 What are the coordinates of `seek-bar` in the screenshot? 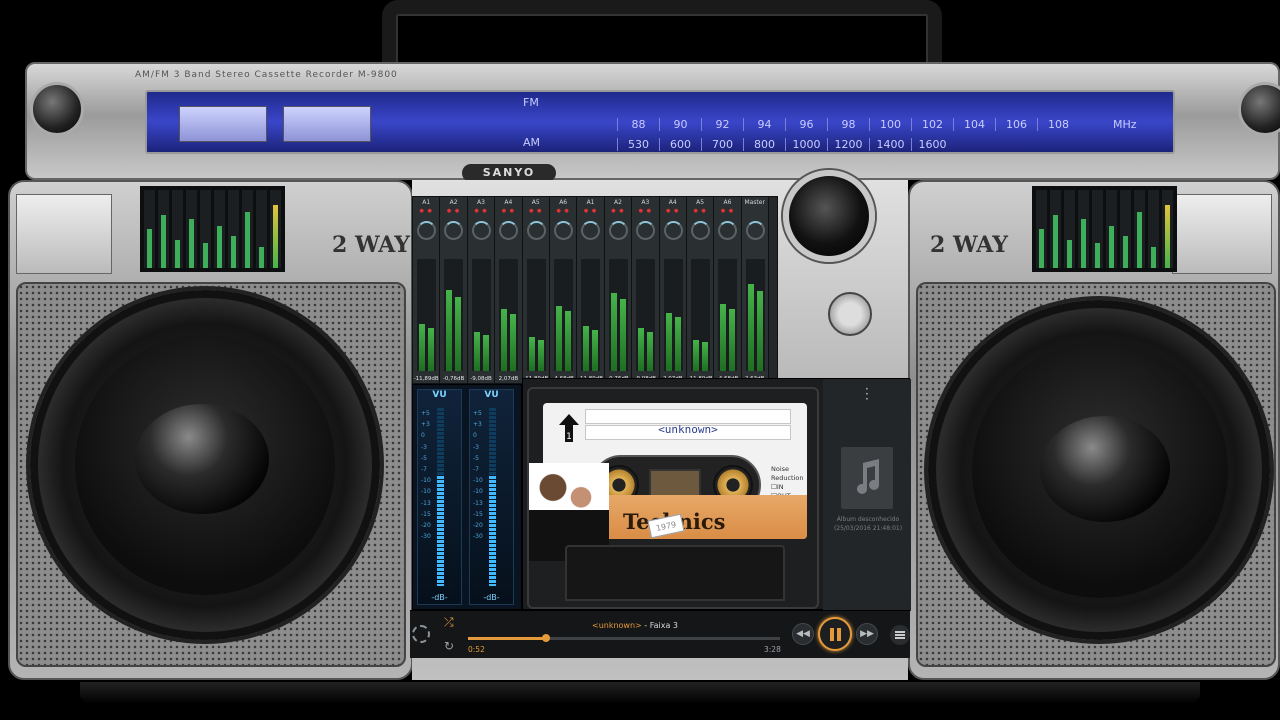 It's located at (624, 638).